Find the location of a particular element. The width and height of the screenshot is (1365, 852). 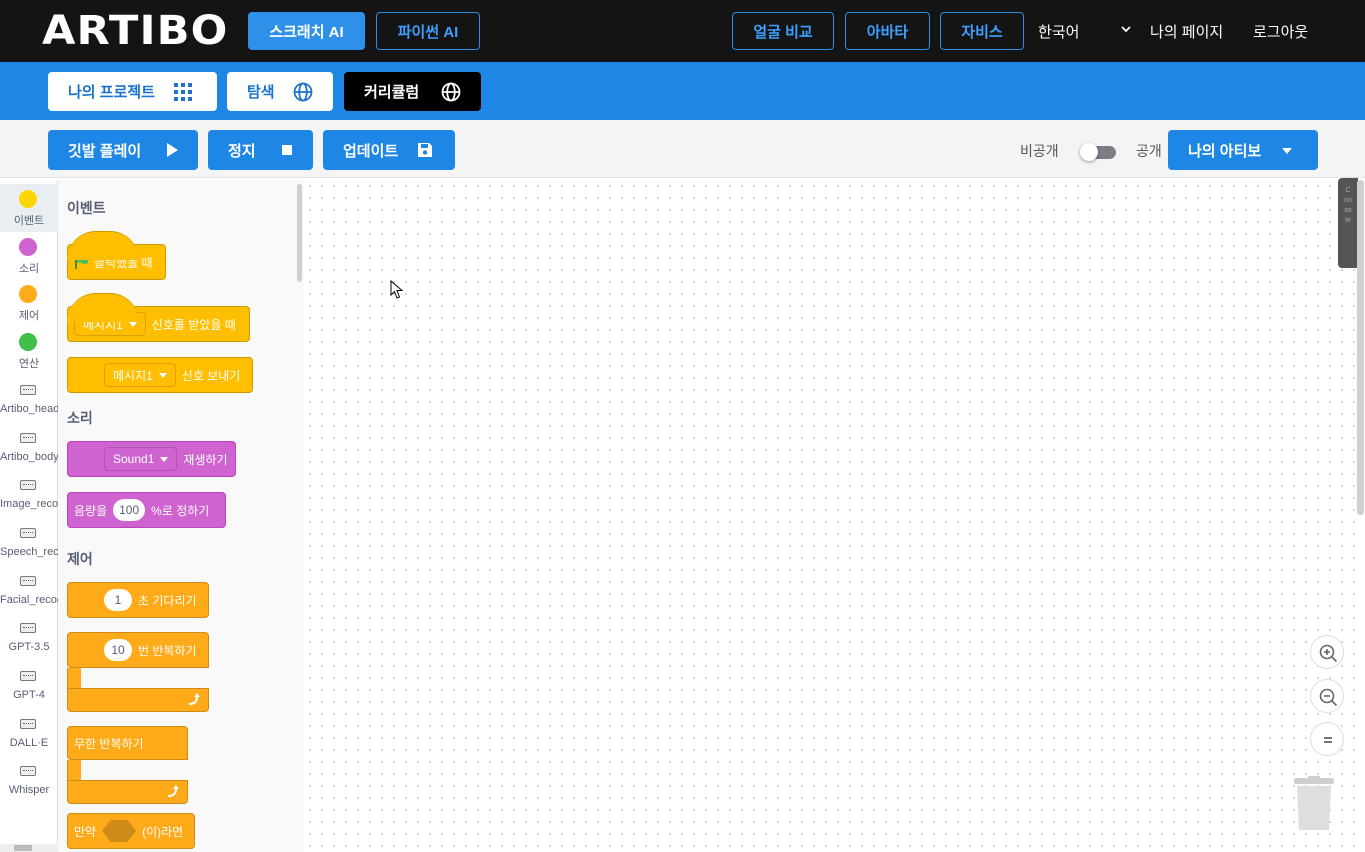

category-item: GPT-4 is located at coordinates (29, 685).